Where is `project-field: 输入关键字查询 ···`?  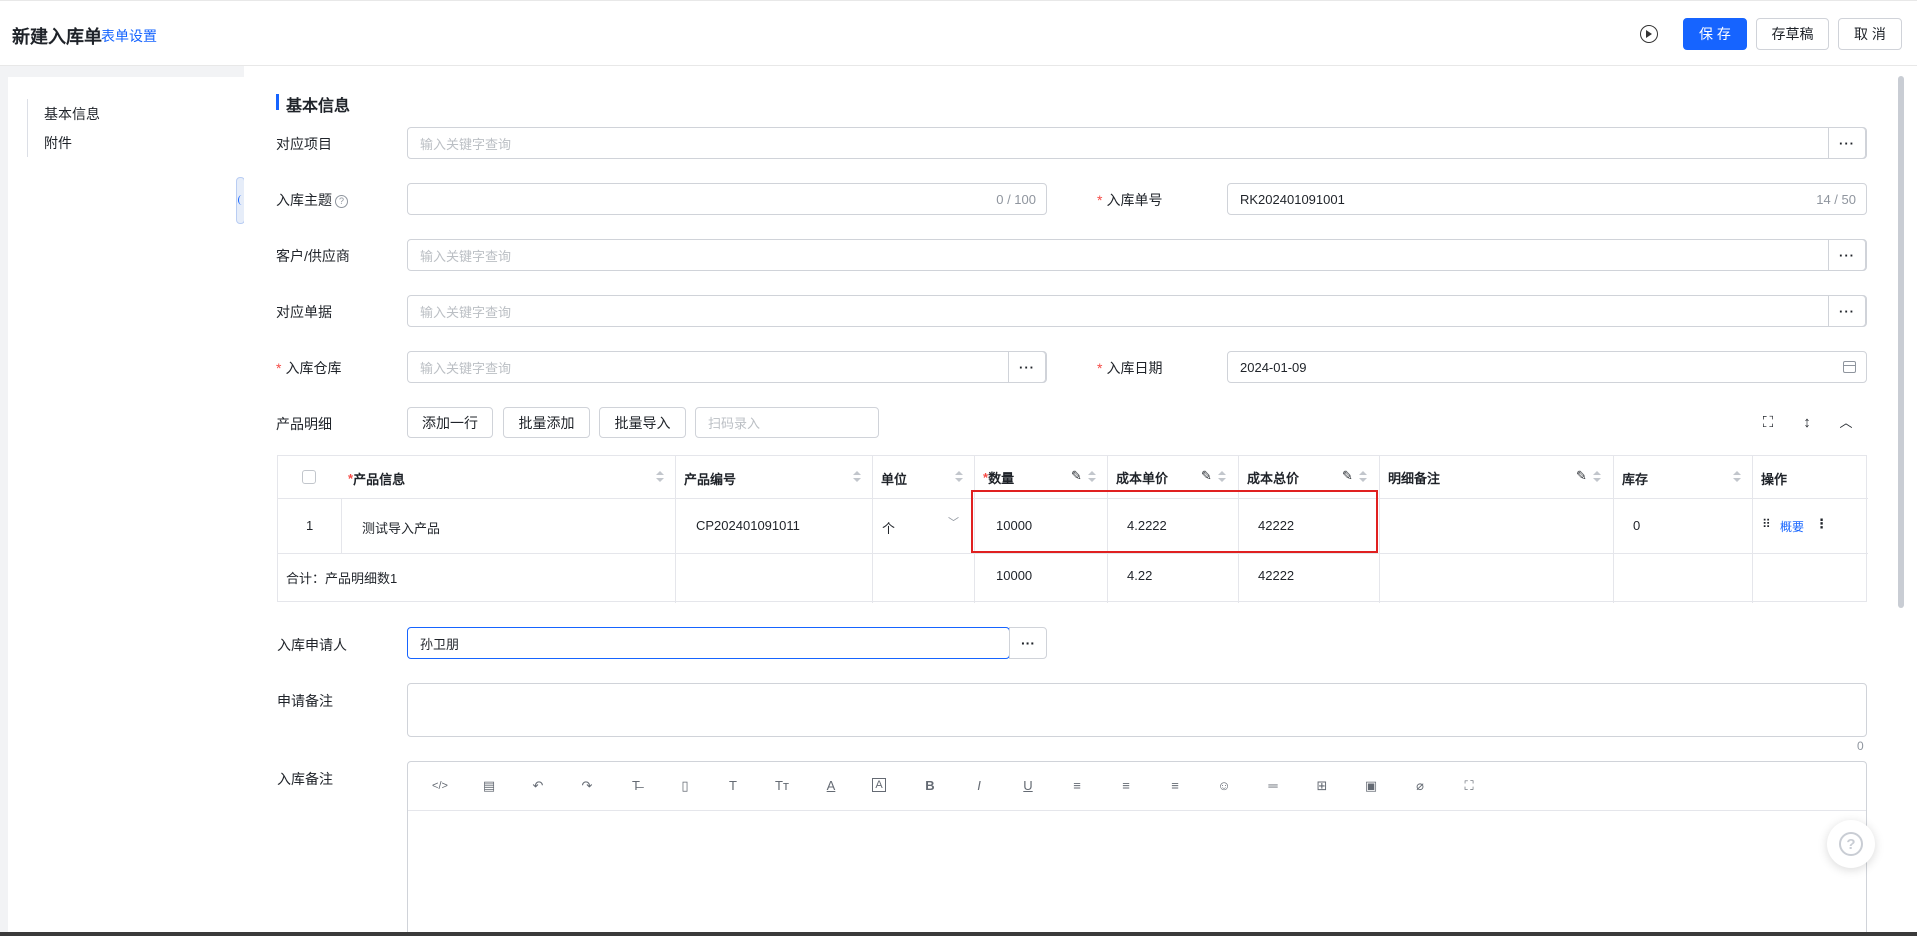 project-field: 输入关键字查询 ··· is located at coordinates (1137, 143).